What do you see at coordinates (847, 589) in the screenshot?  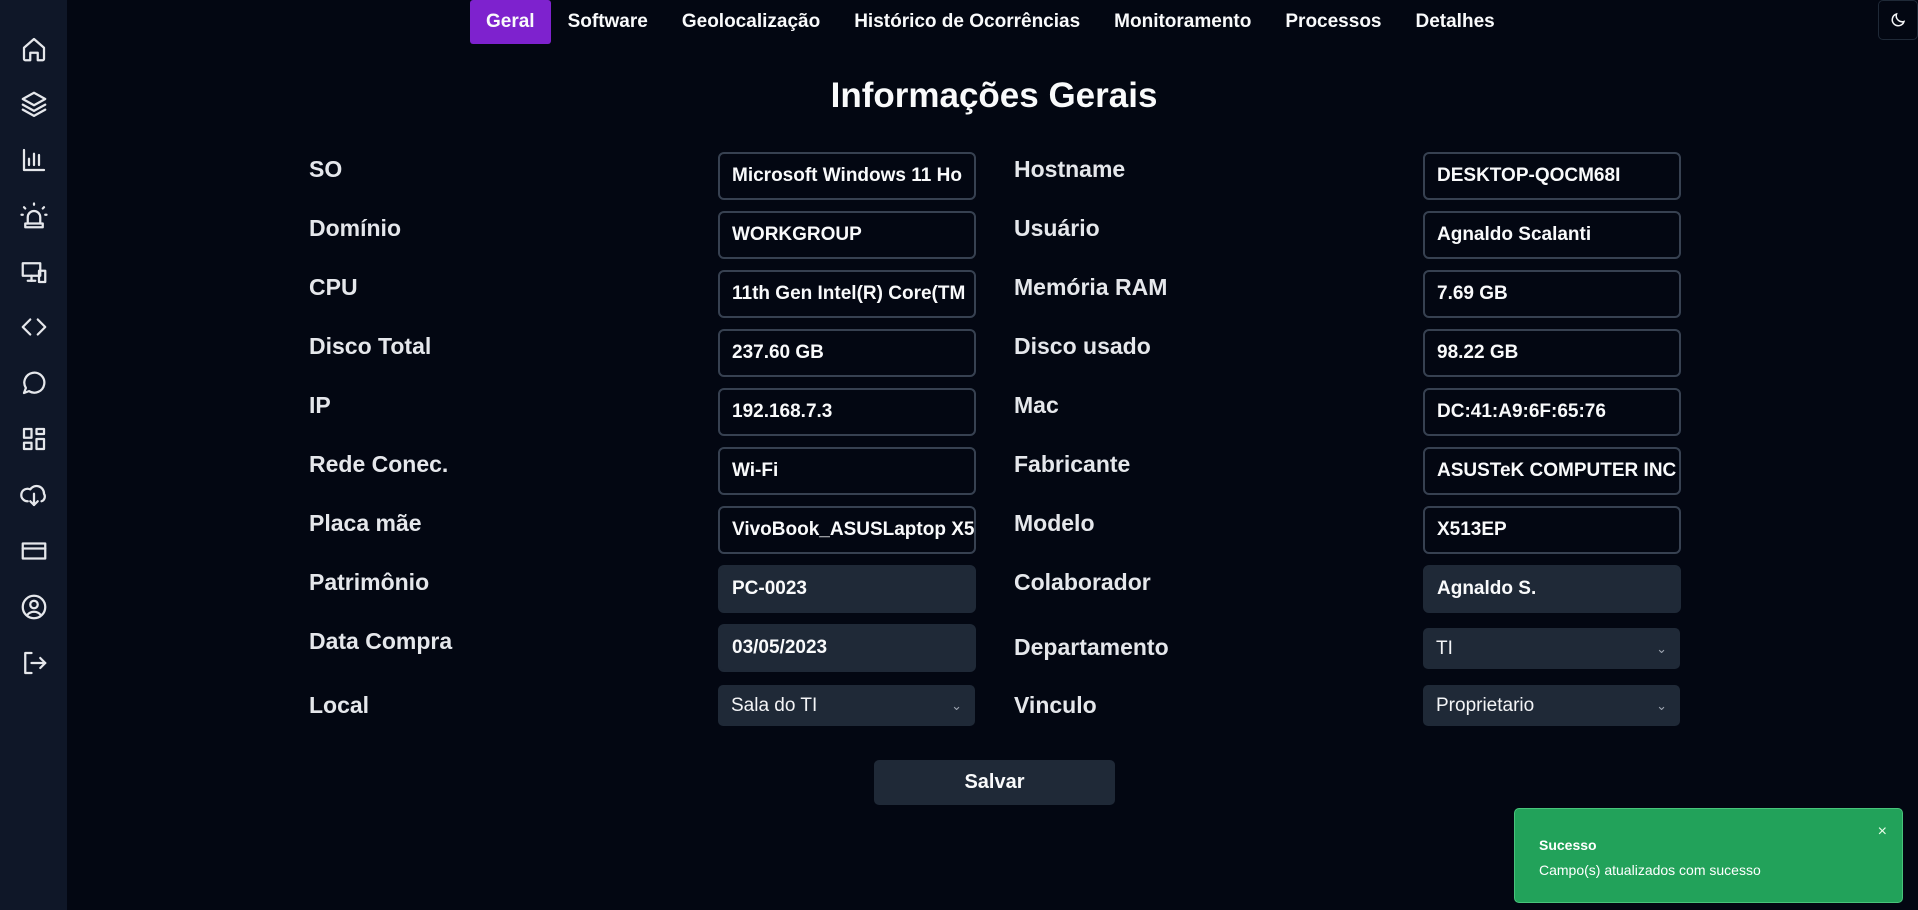 I see `patrimonio-field: PC-0023` at bounding box center [847, 589].